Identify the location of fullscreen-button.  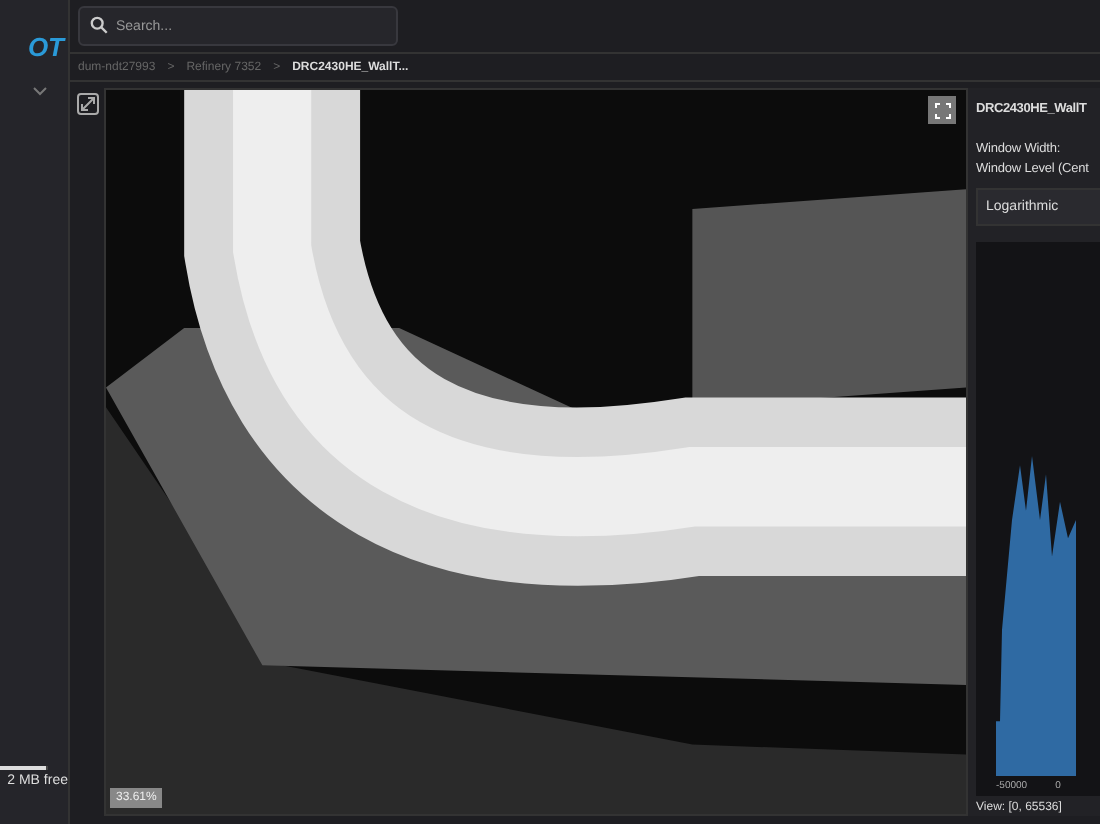
(942, 110).